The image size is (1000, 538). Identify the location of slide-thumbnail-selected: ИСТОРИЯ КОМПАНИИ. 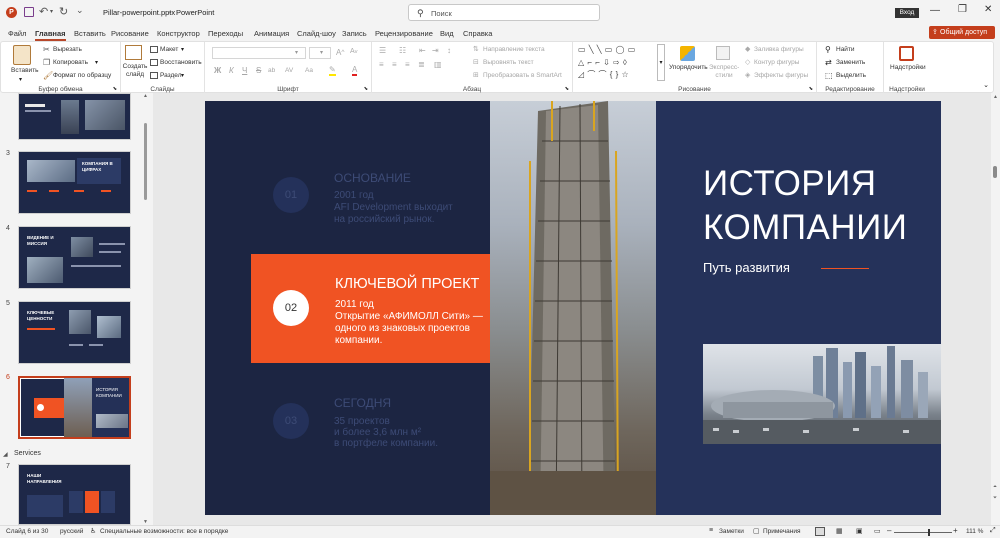
(74, 407).